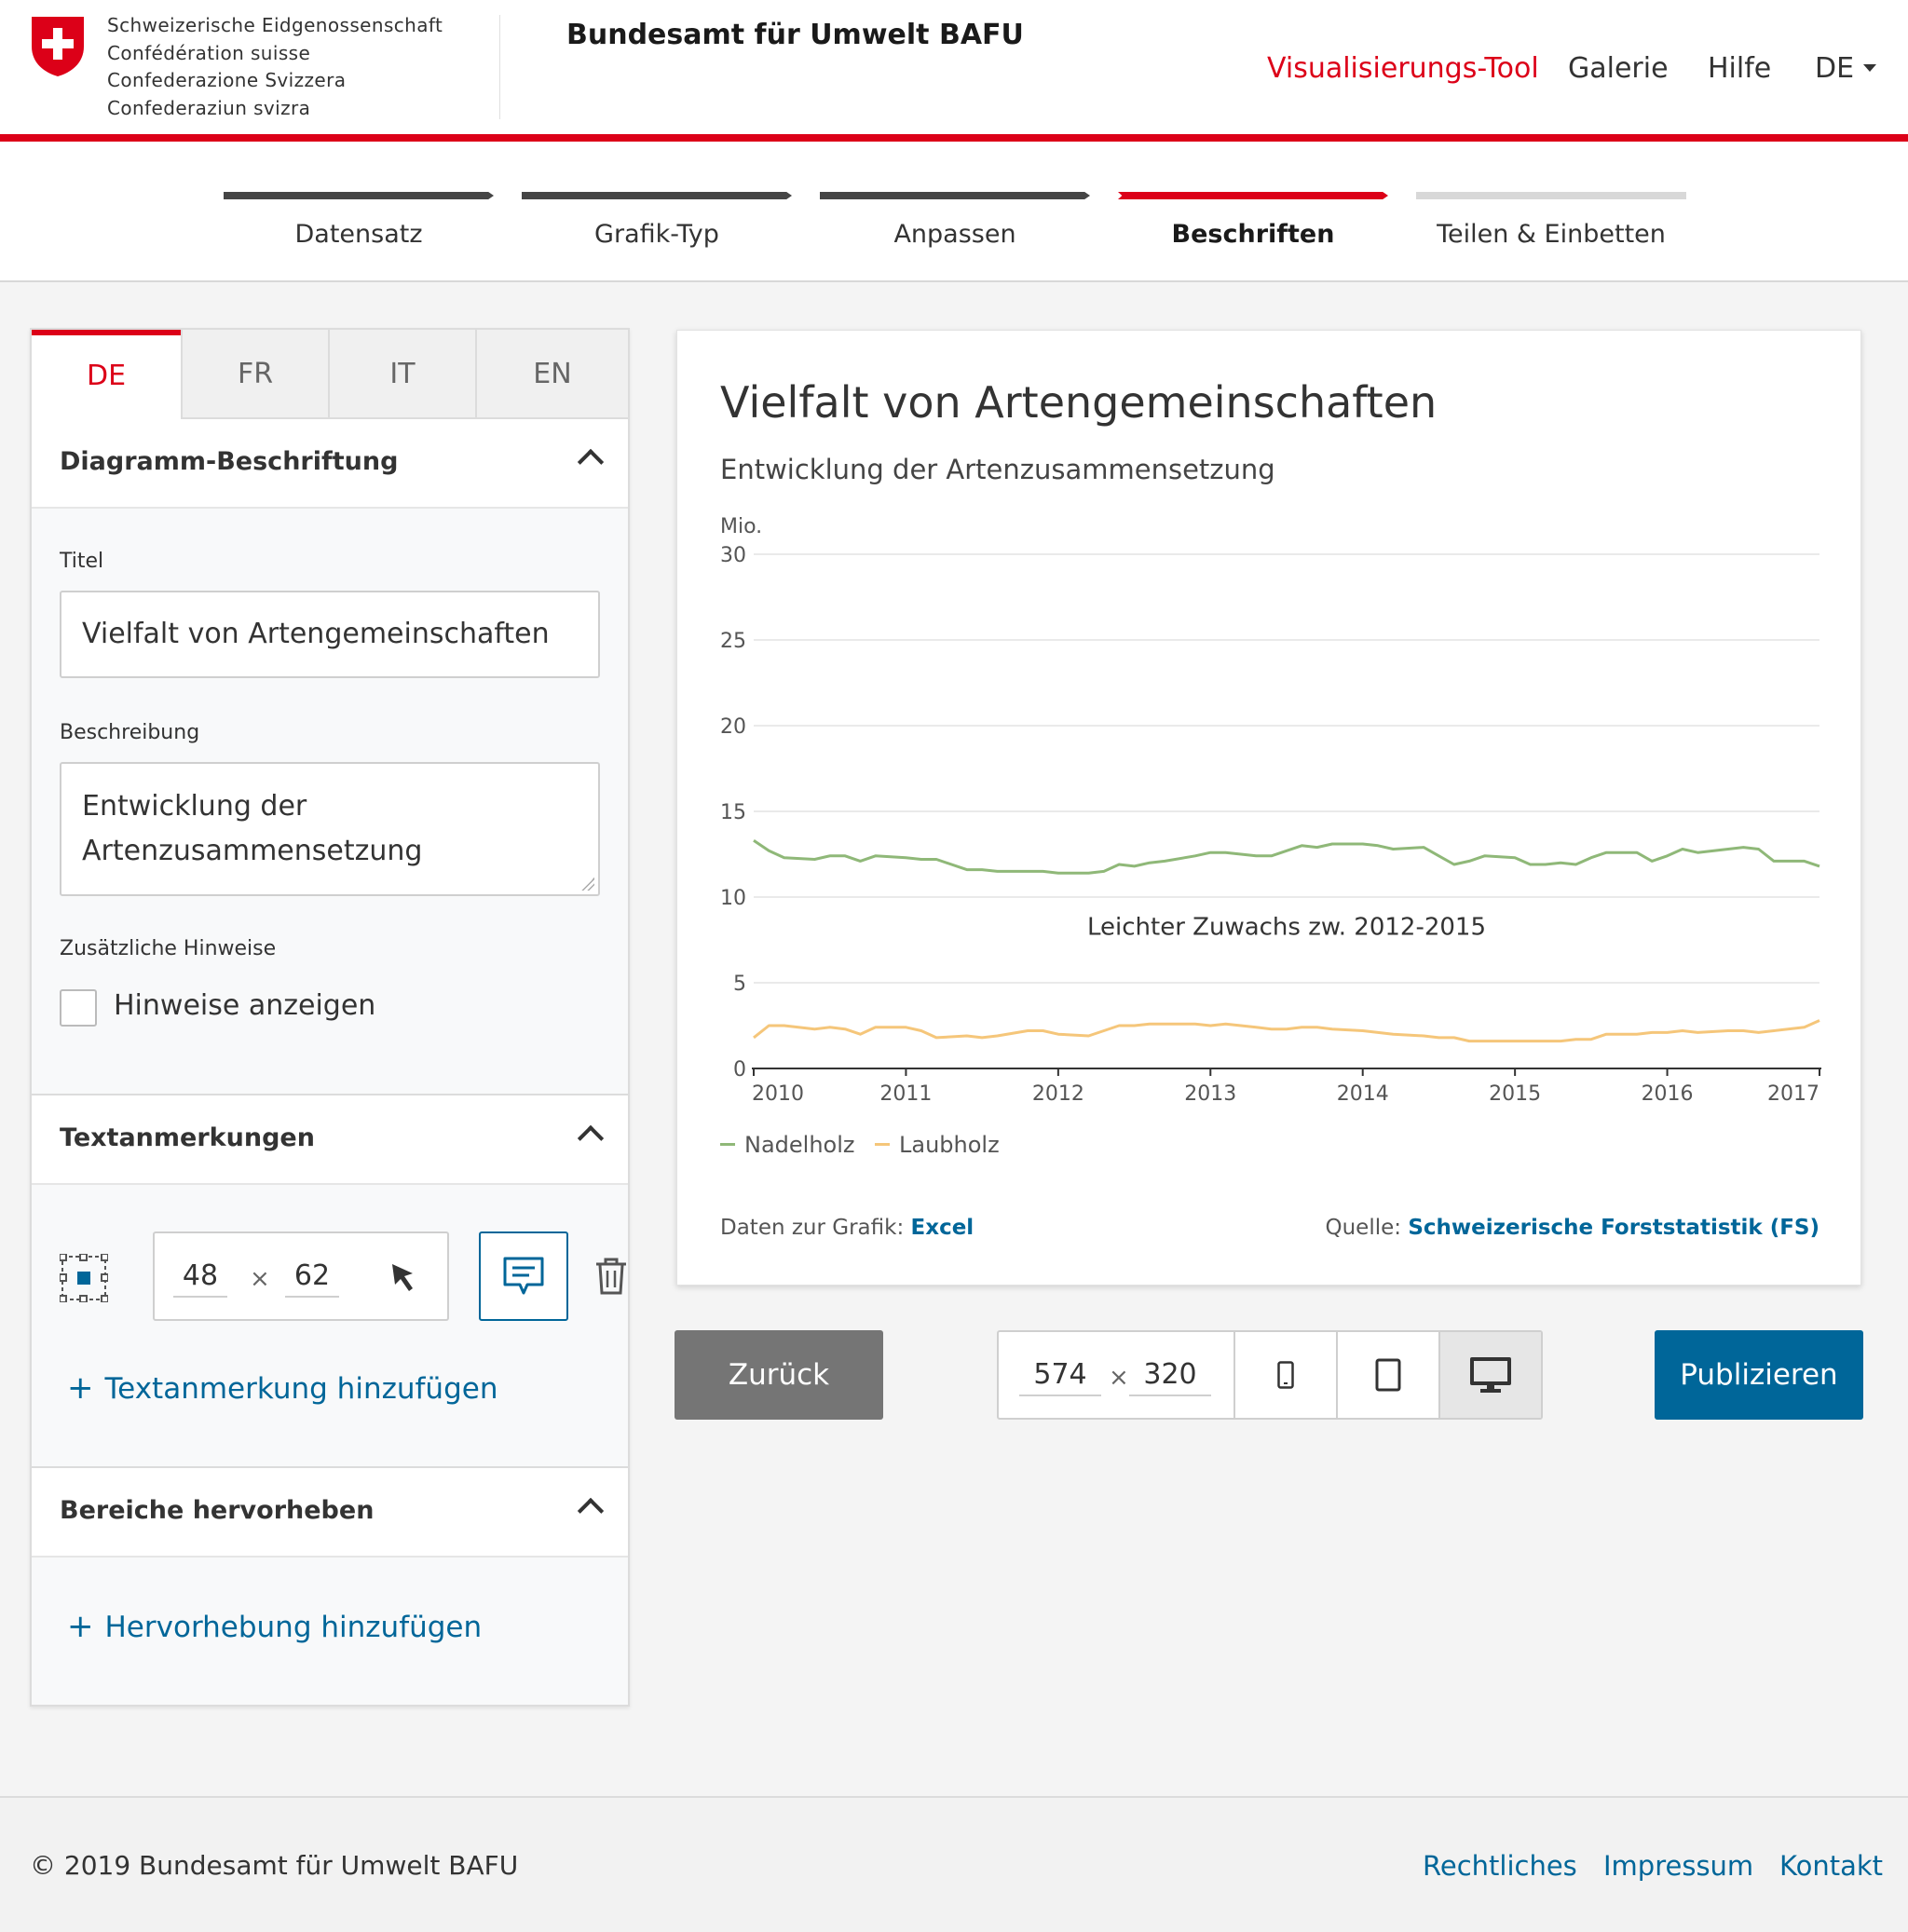  Describe the element at coordinates (78, 1008) in the screenshot. I see `show-notes-checkbox` at that location.